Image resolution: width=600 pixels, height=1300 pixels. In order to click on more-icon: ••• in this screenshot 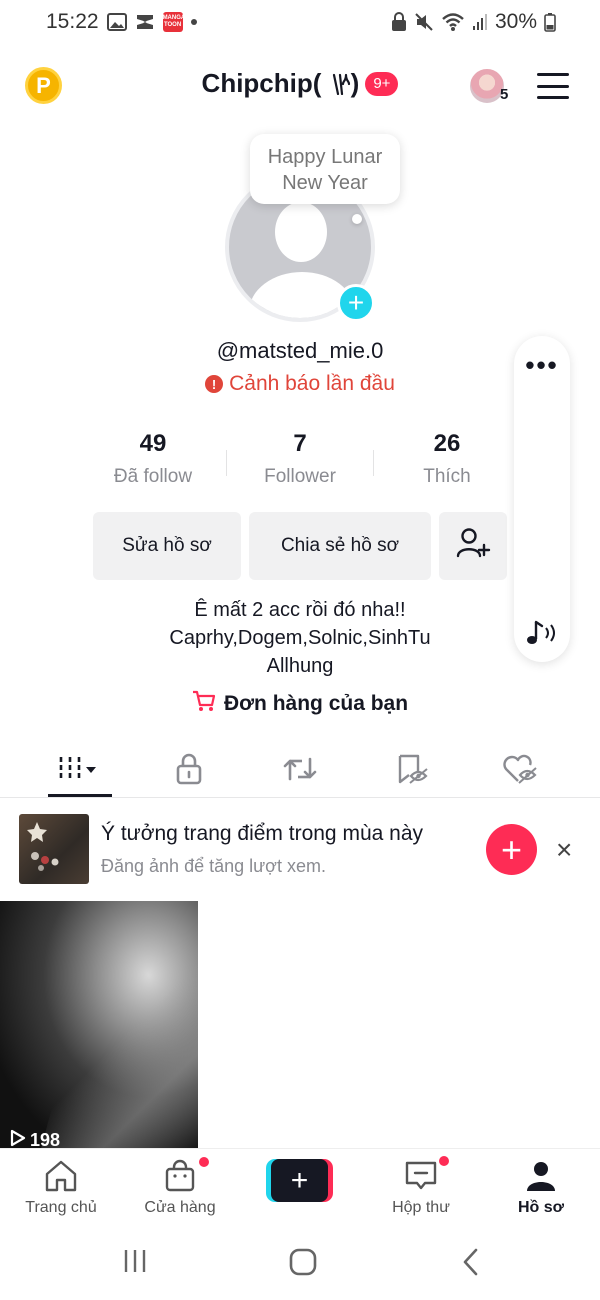, I will do `click(542, 365)`.